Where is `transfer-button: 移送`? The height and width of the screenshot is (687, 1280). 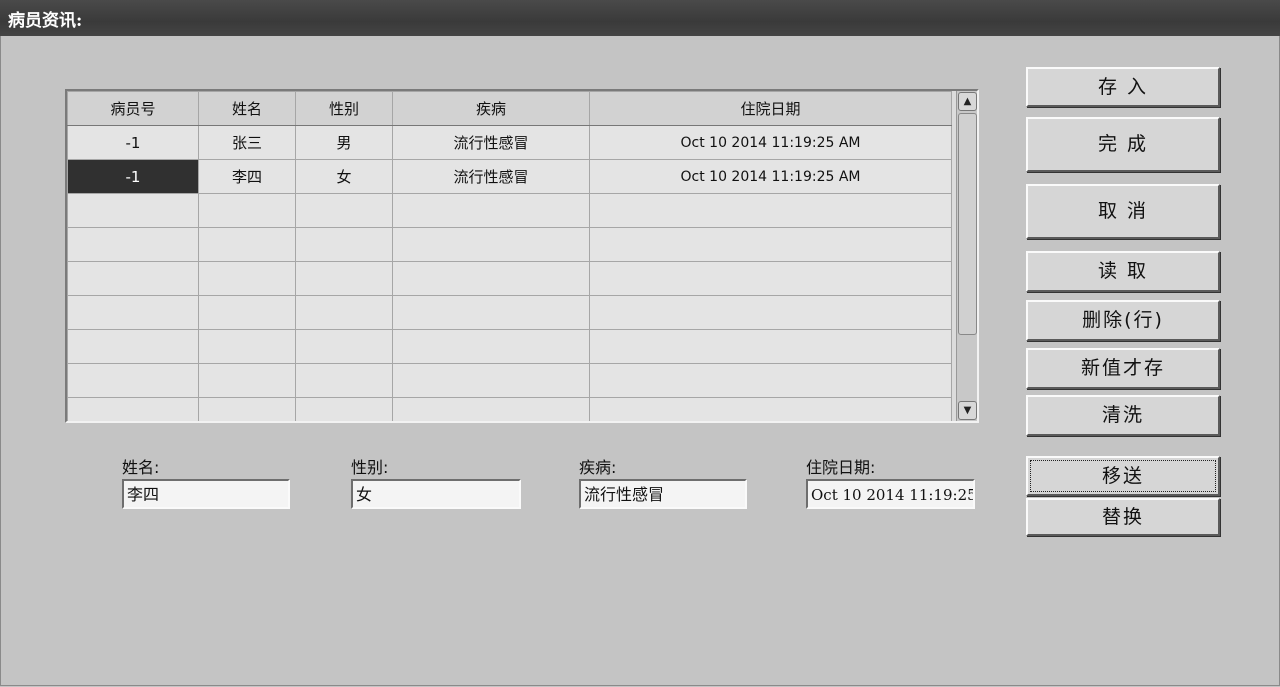 transfer-button: 移送 is located at coordinates (1123, 476).